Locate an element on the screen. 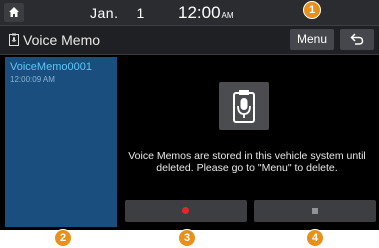 This screenshot has height=248, width=379. date-day: 1 is located at coordinates (140, 13).